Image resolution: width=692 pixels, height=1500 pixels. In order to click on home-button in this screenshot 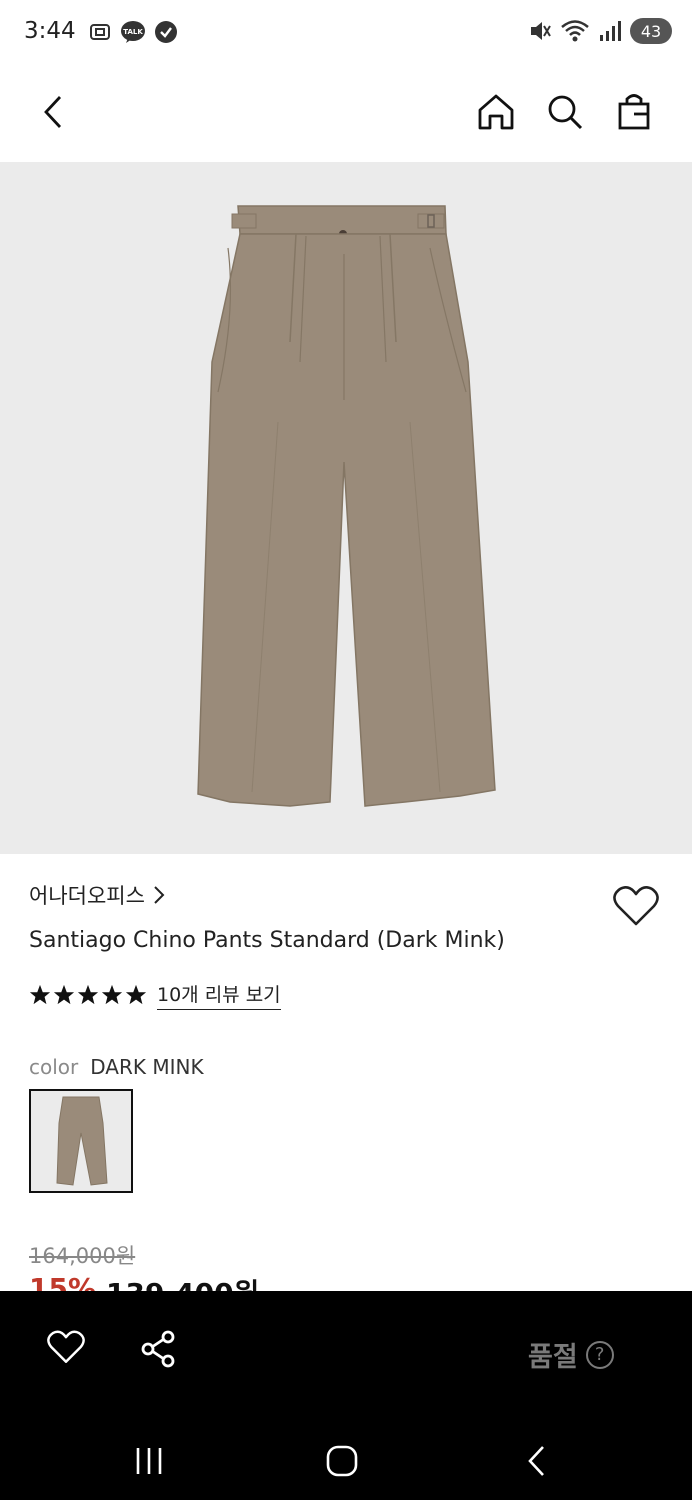, I will do `click(496, 112)`.